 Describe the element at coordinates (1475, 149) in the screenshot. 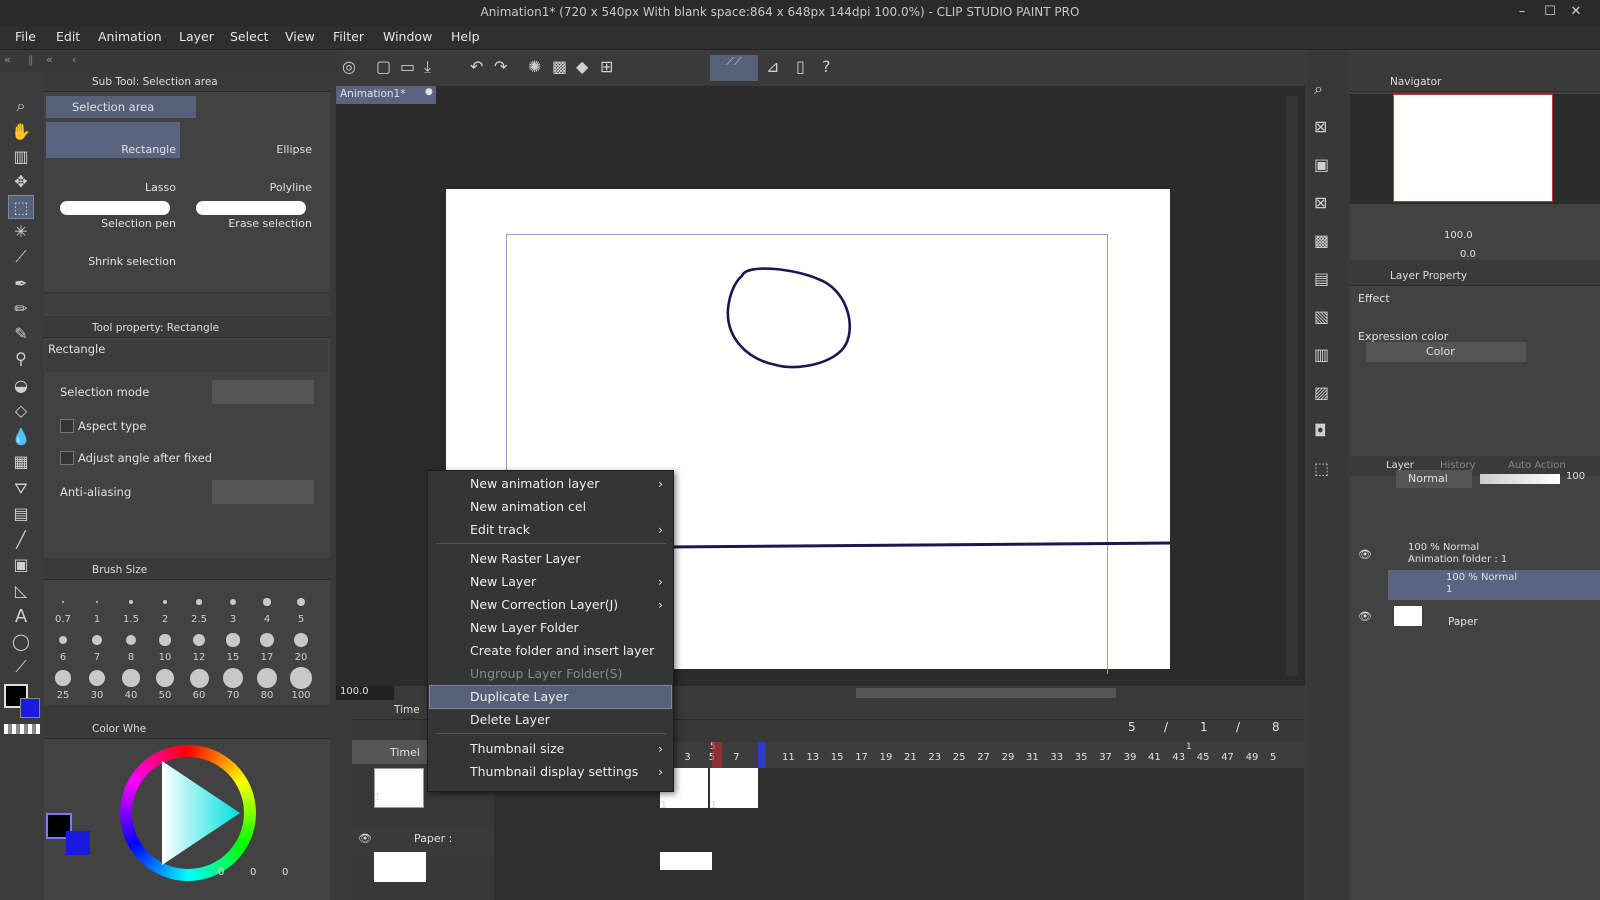

I see `navigator-preview` at that location.